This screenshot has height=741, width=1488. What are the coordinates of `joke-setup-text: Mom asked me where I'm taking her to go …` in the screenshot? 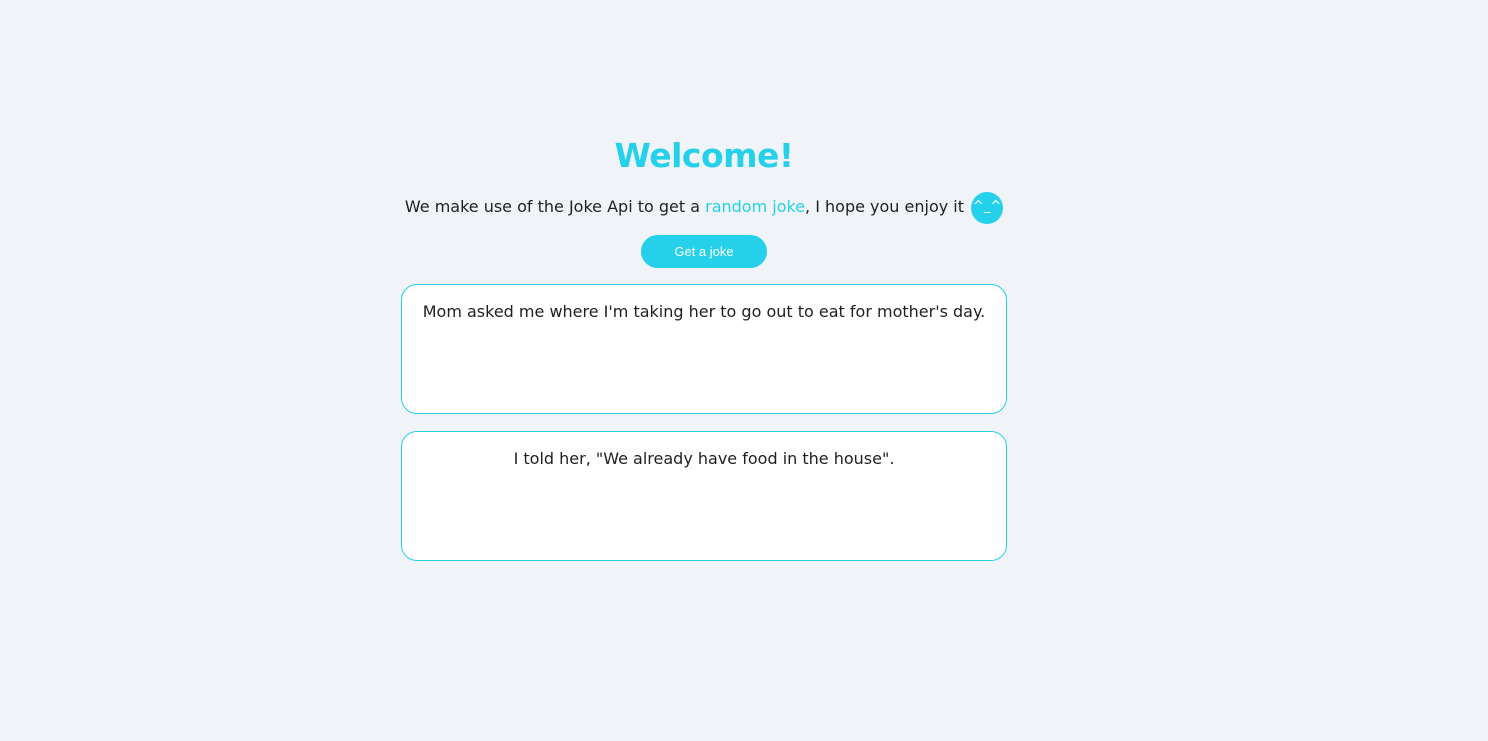 It's located at (704, 311).